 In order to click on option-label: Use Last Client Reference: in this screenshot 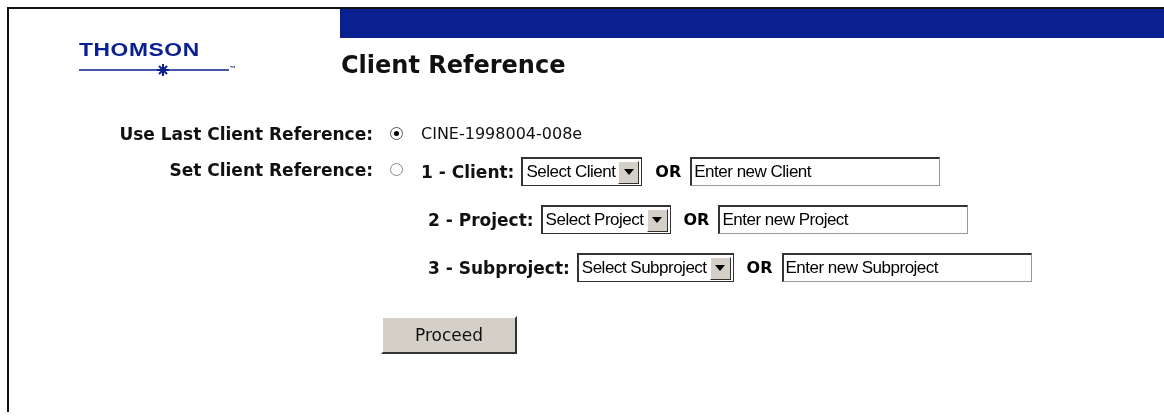, I will do `click(246, 134)`.